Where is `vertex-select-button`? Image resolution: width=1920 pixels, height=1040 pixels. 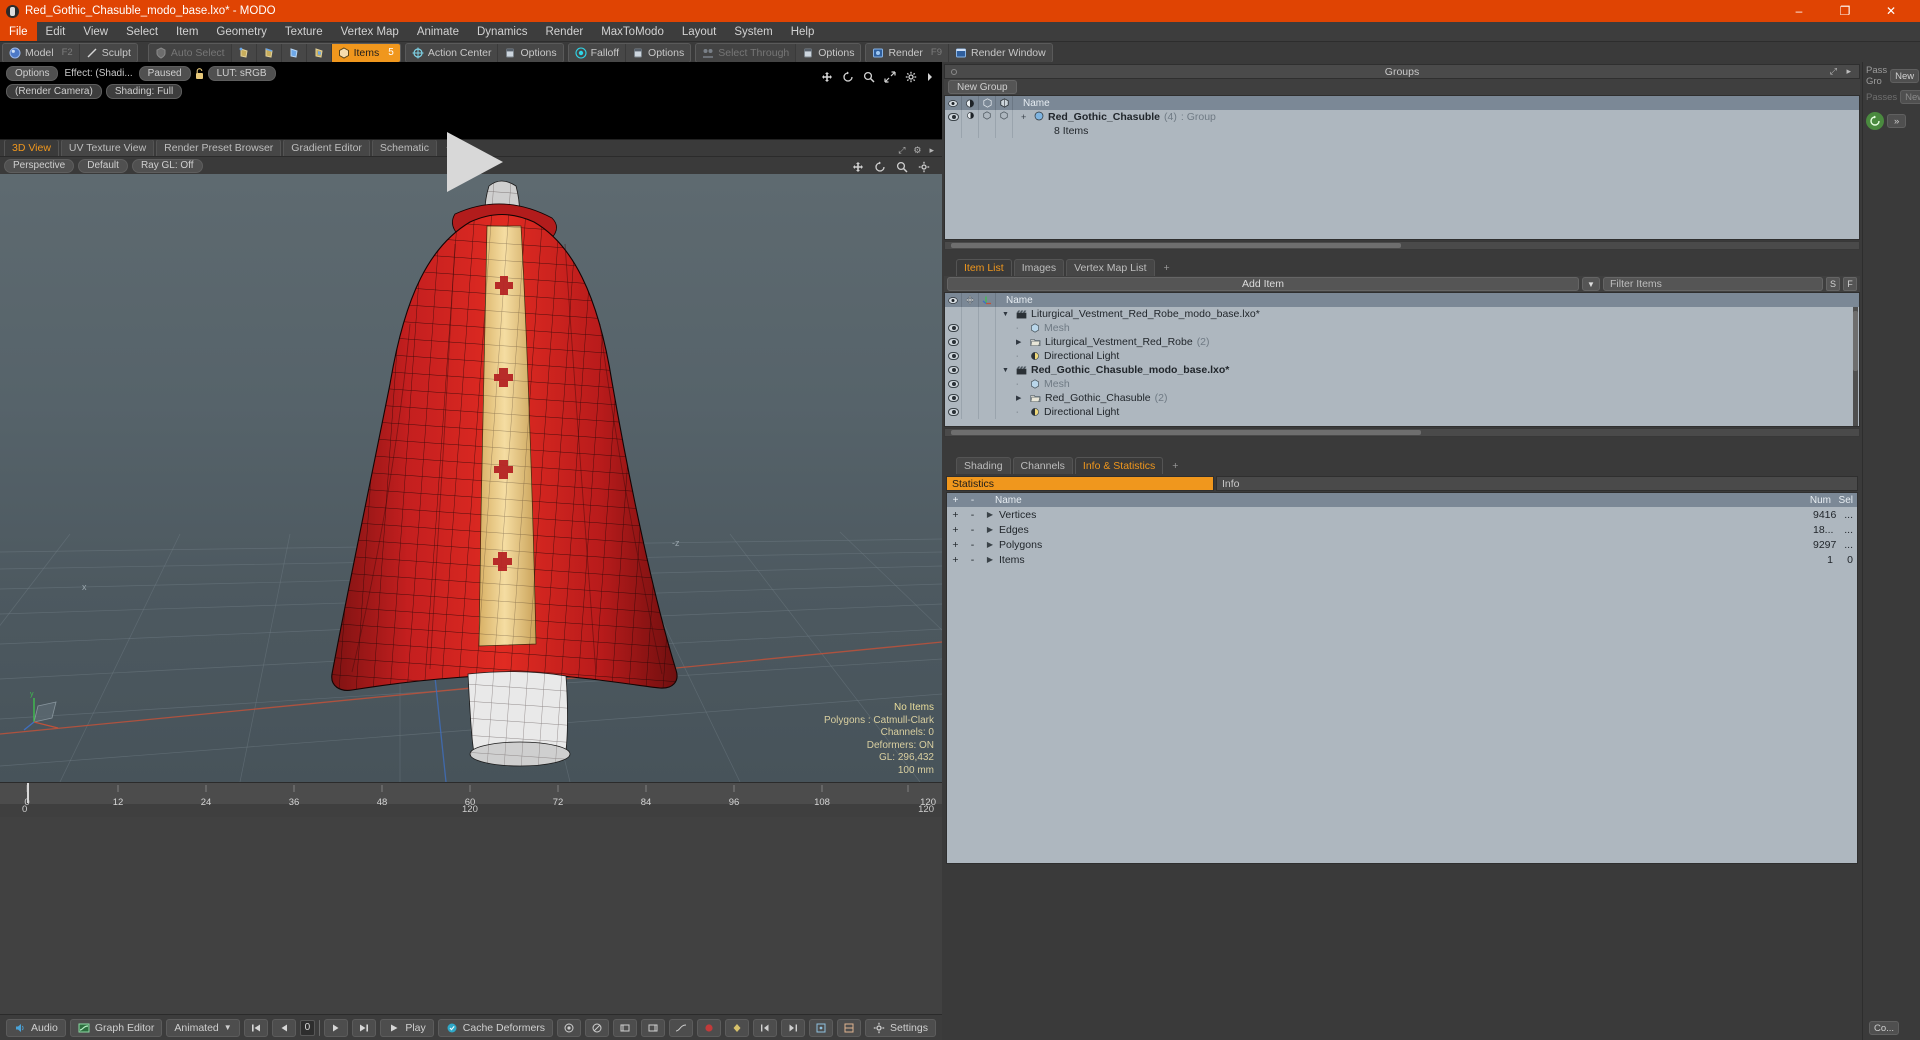
vertex-select-button is located at coordinates (244, 52).